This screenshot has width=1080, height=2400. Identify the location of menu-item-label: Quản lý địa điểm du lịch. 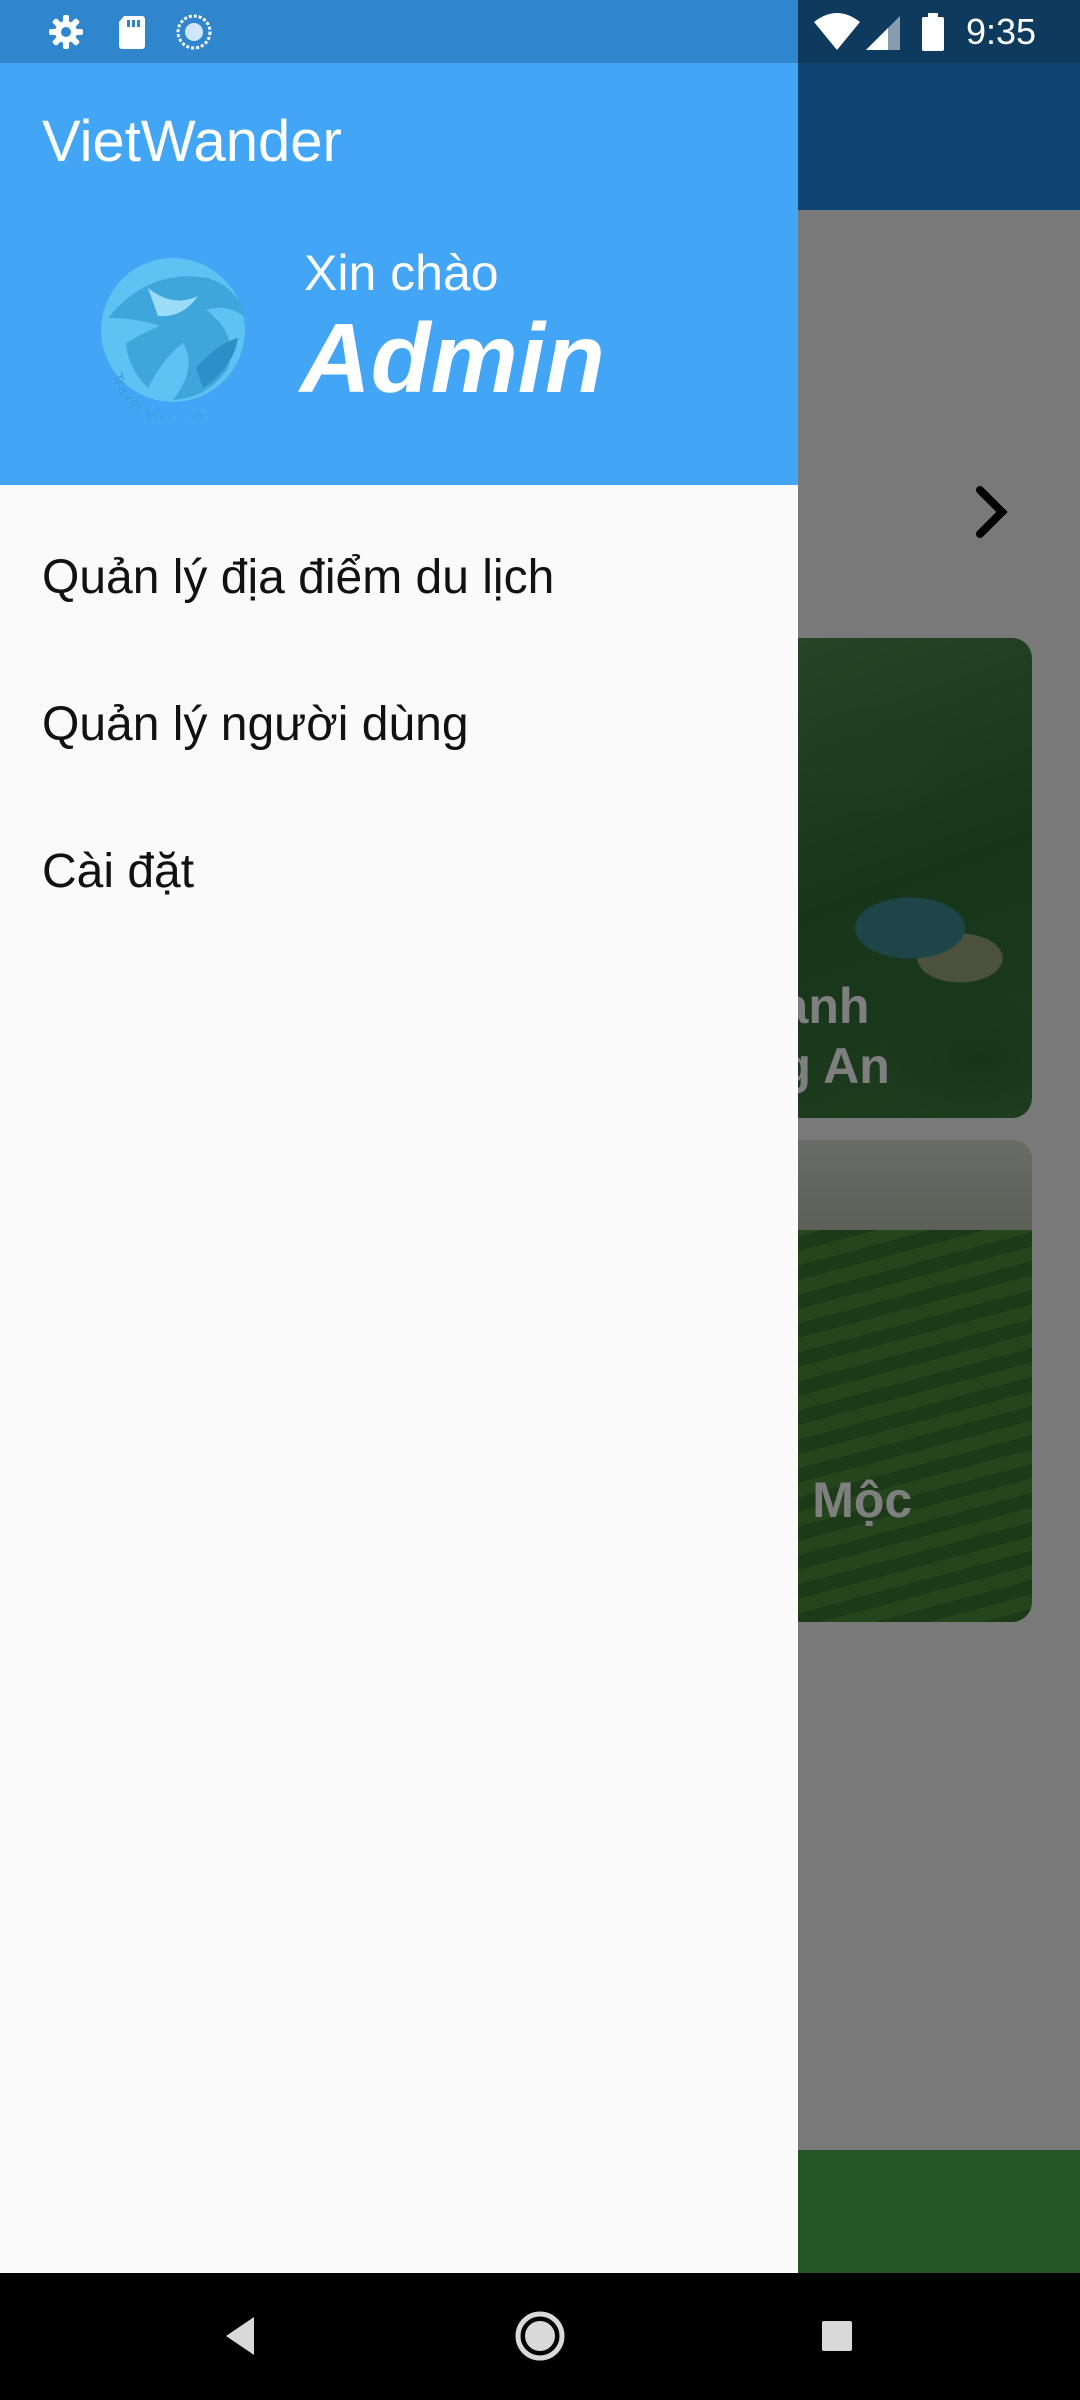
(298, 577).